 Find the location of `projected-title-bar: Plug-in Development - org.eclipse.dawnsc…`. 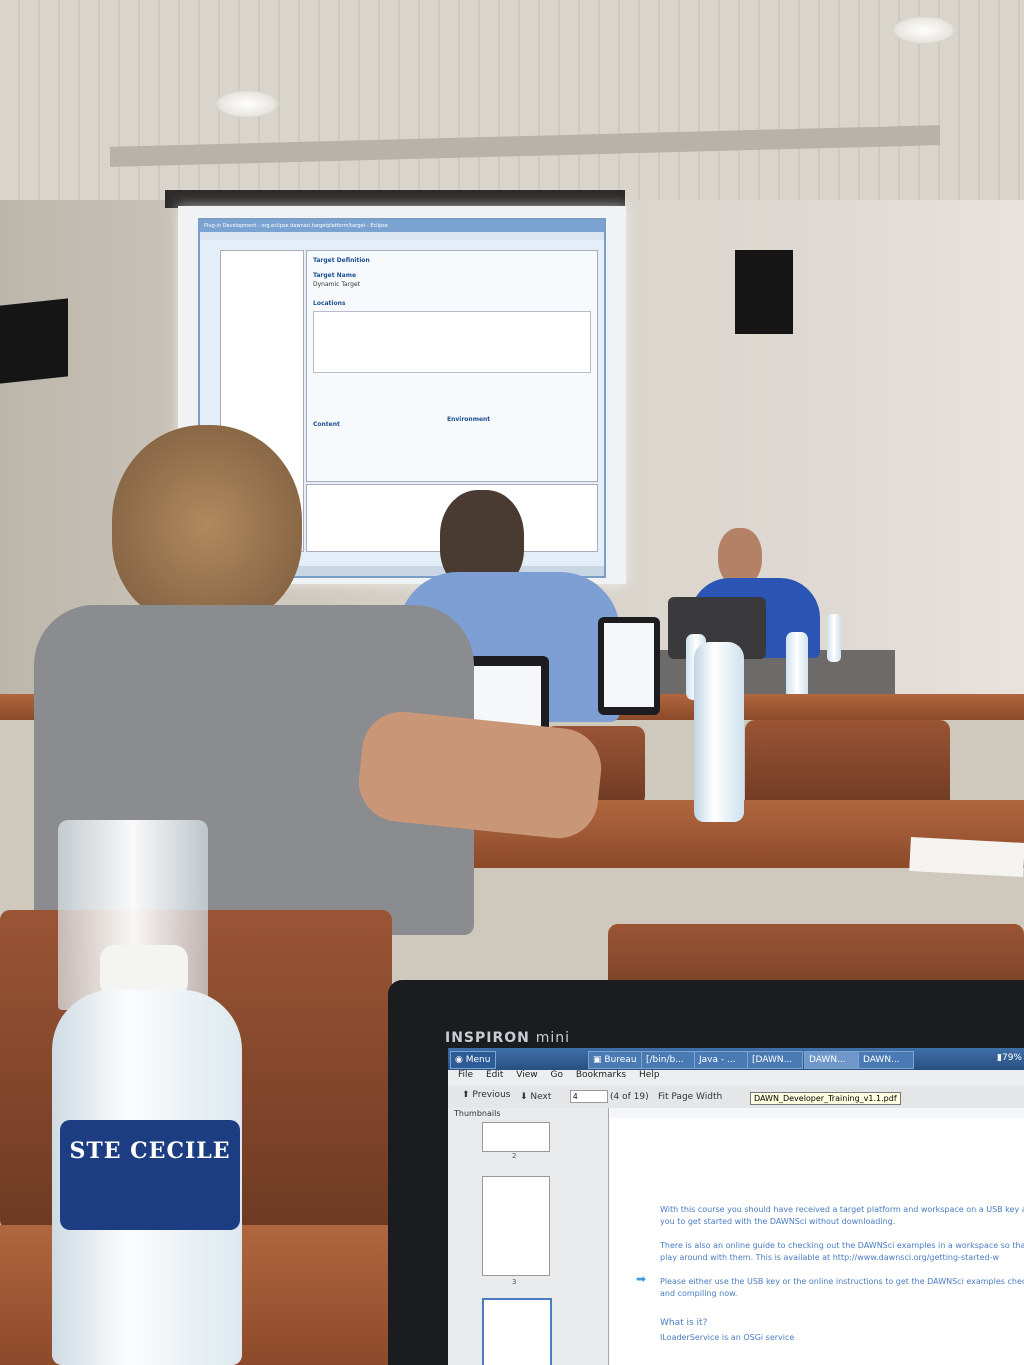

projected-title-bar: Plug-in Development - org.eclipse.dawnsc… is located at coordinates (402, 226).